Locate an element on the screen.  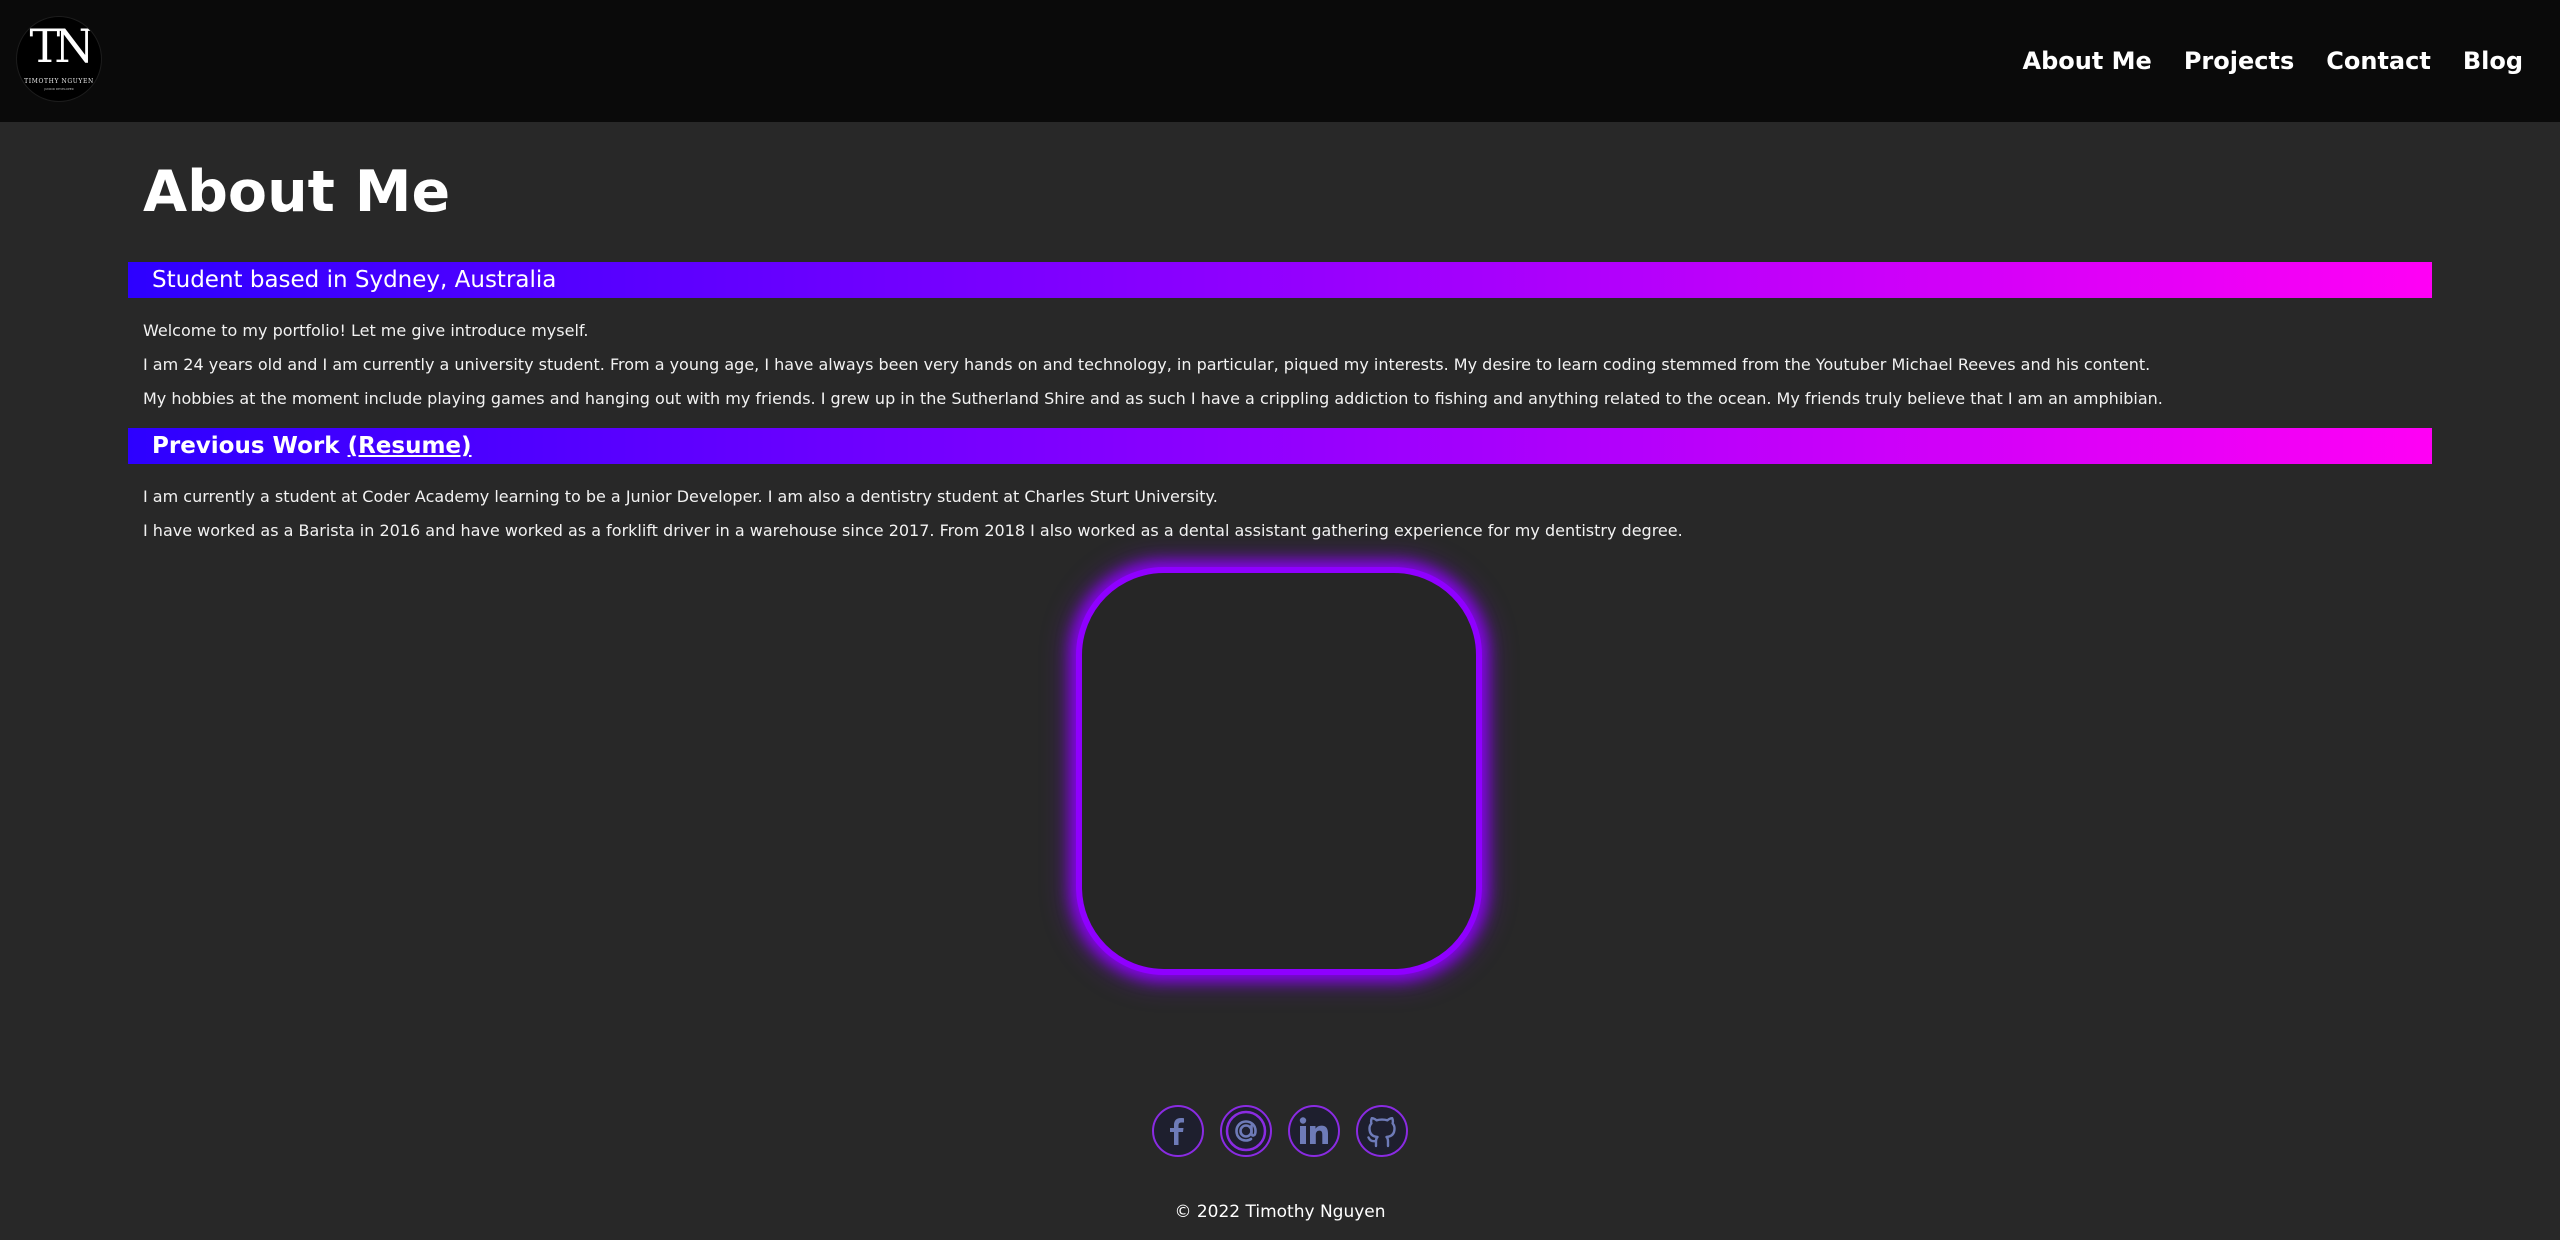
section-heading-previous-work: Previous Work (Resume) is located at coordinates (1280, 446).